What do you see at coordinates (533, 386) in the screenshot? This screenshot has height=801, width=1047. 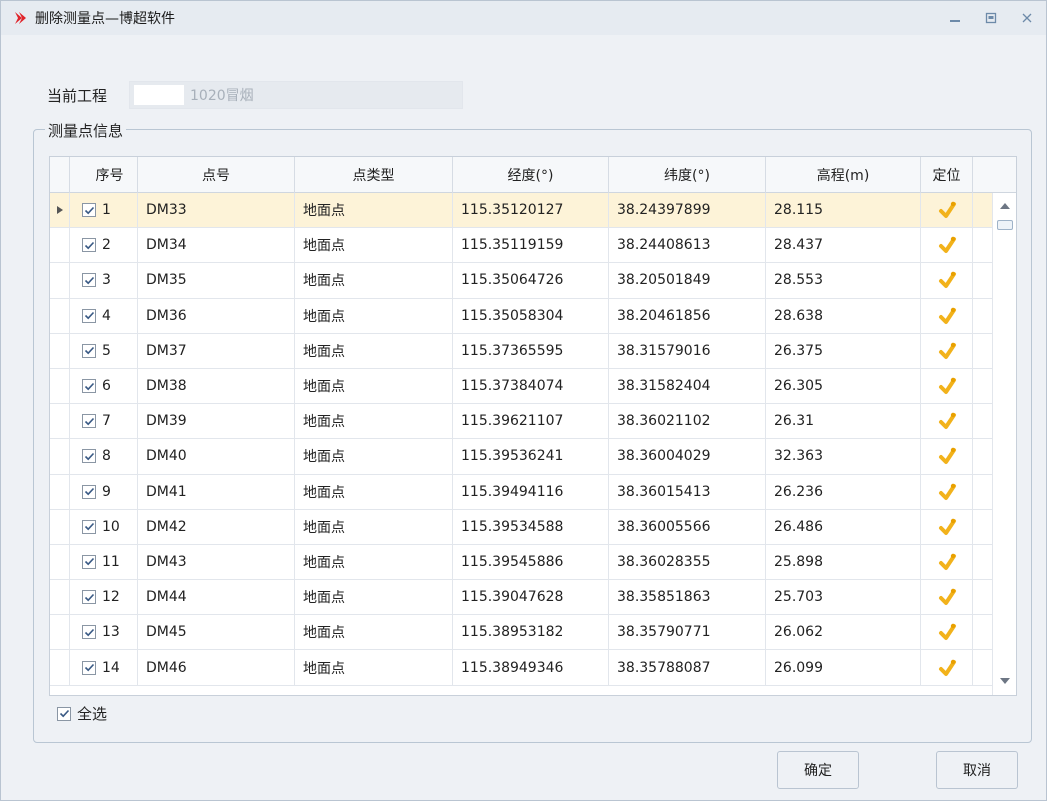 I see `table-row: 6 DM38 地面点 115.37384074 38.31582404 26.305` at bounding box center [533, 386].